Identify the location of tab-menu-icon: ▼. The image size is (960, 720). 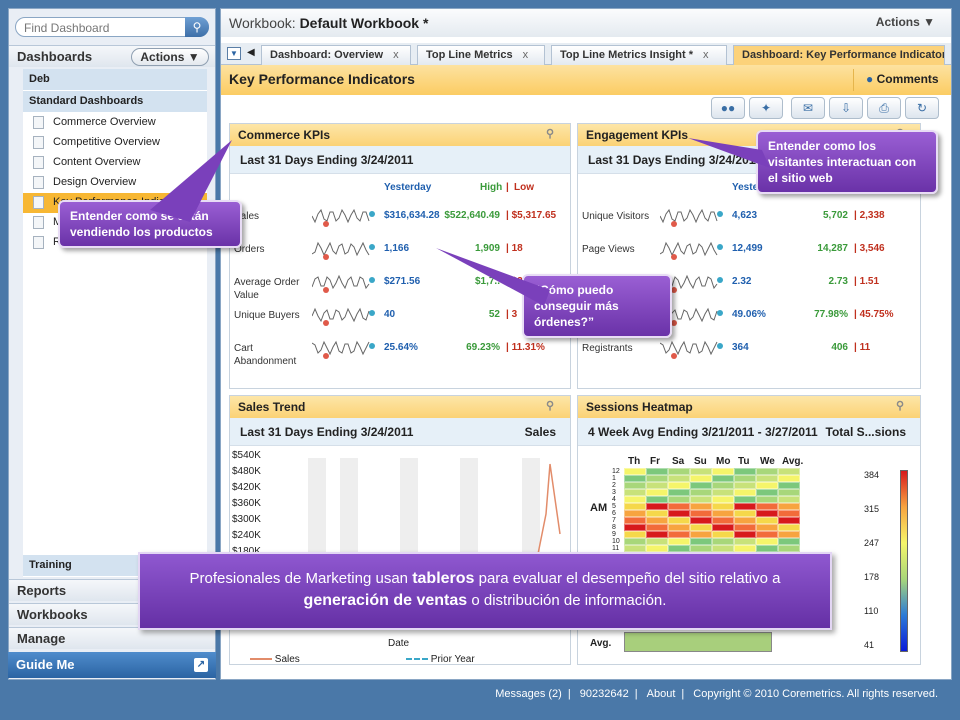
(234, 53).